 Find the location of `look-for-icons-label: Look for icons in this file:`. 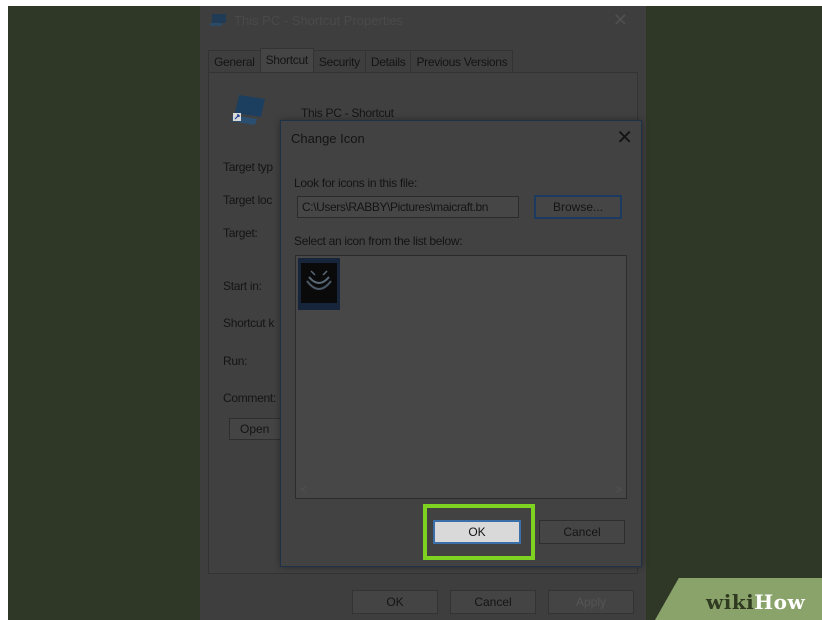

look-for-icons-label: Look for icons in this file: is located at coordinates (355, 183).